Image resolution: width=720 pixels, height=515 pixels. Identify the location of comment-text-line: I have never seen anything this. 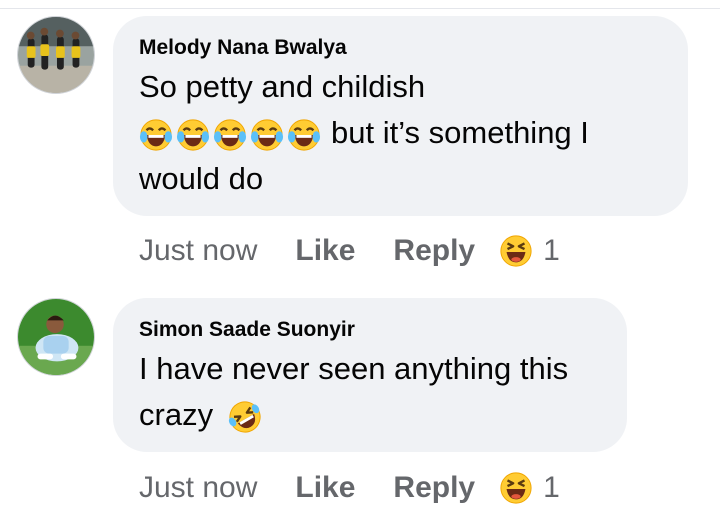
(354, 368).